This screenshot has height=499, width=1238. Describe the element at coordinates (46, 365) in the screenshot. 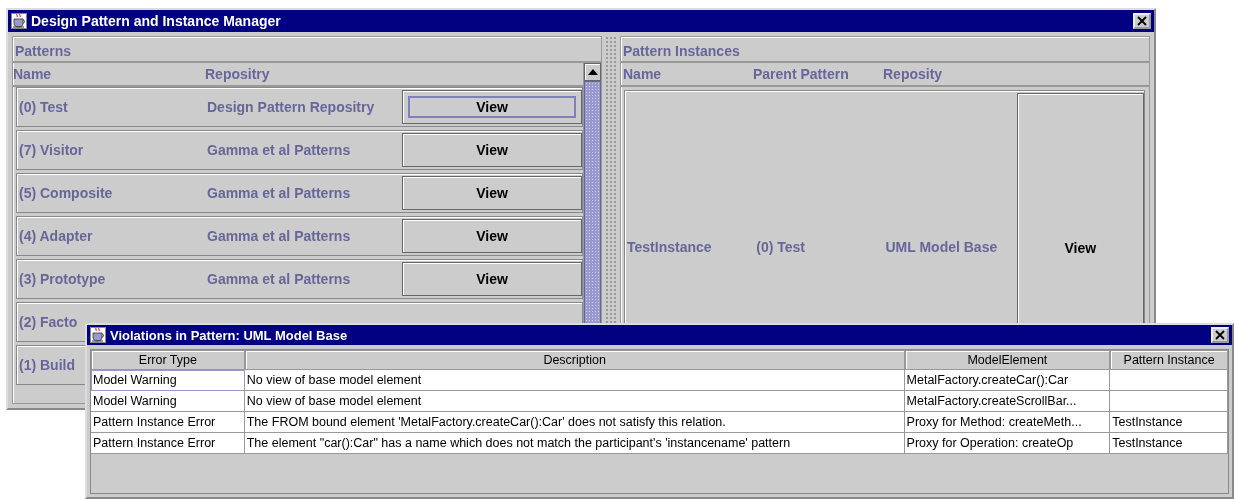

I see `table-cell-text: (1) Build` at that location.